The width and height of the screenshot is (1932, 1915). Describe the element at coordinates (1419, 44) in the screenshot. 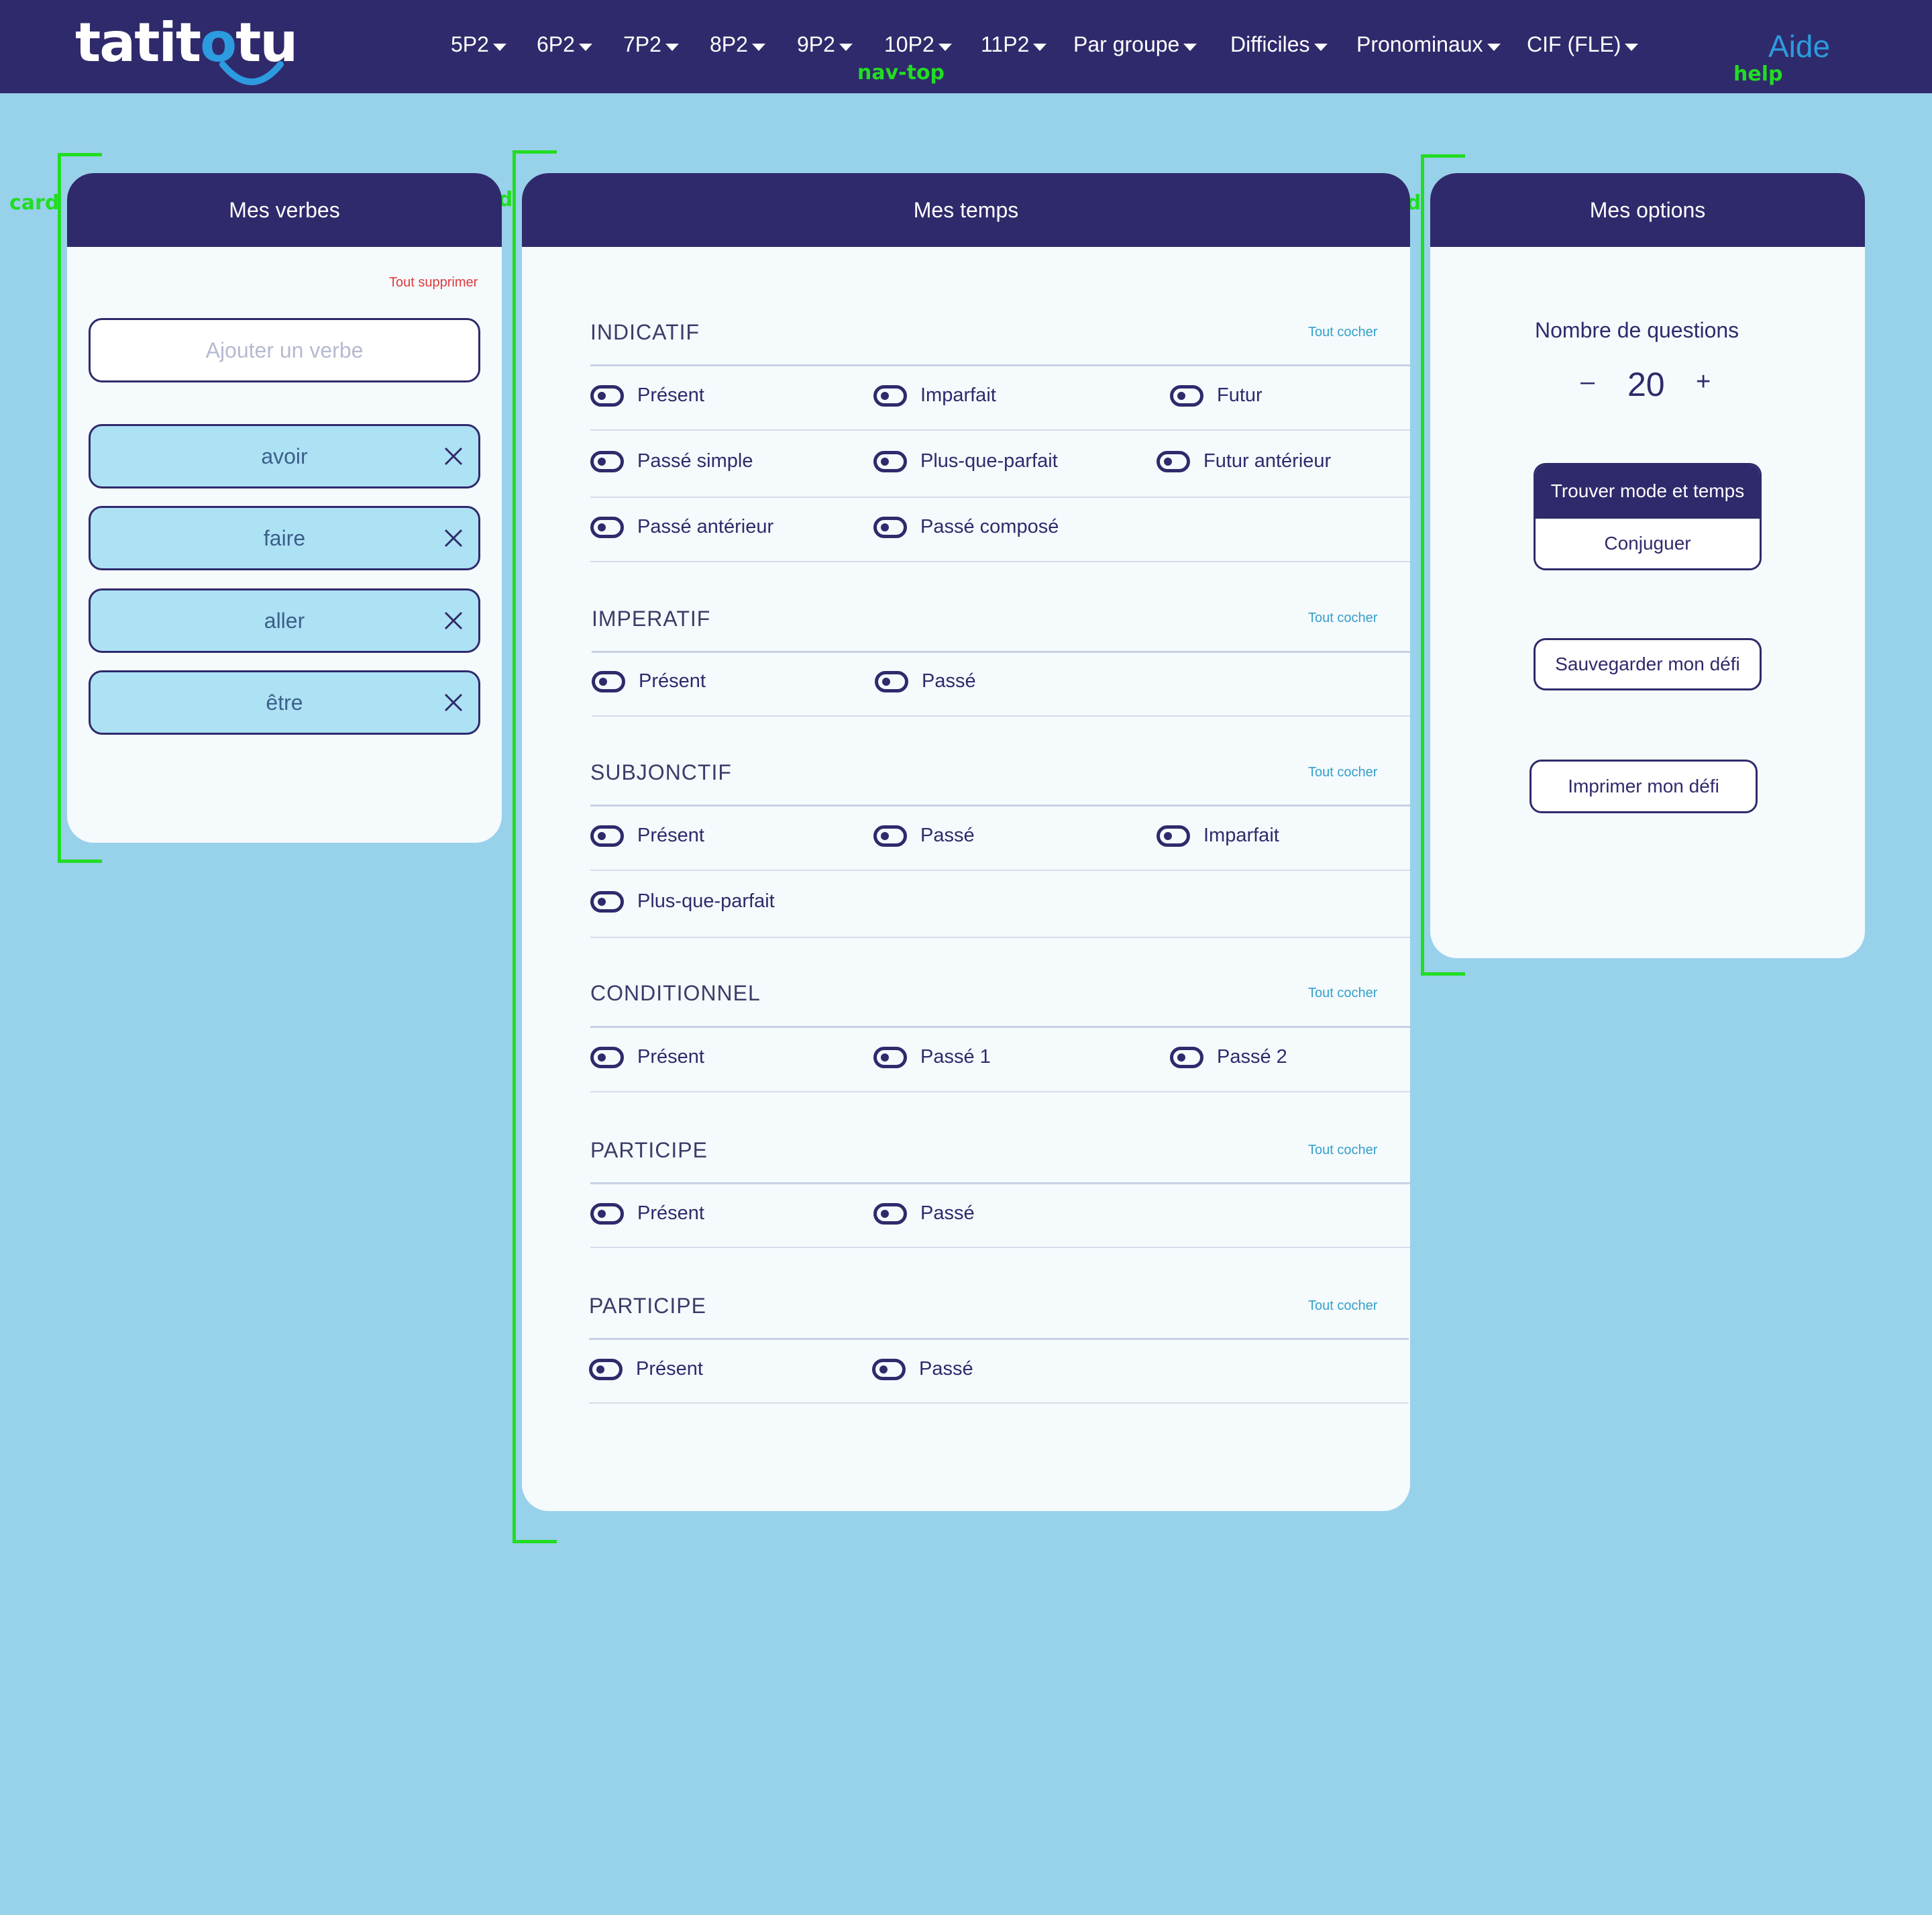

I see `nav-item-label: Pronominaux` at that location.